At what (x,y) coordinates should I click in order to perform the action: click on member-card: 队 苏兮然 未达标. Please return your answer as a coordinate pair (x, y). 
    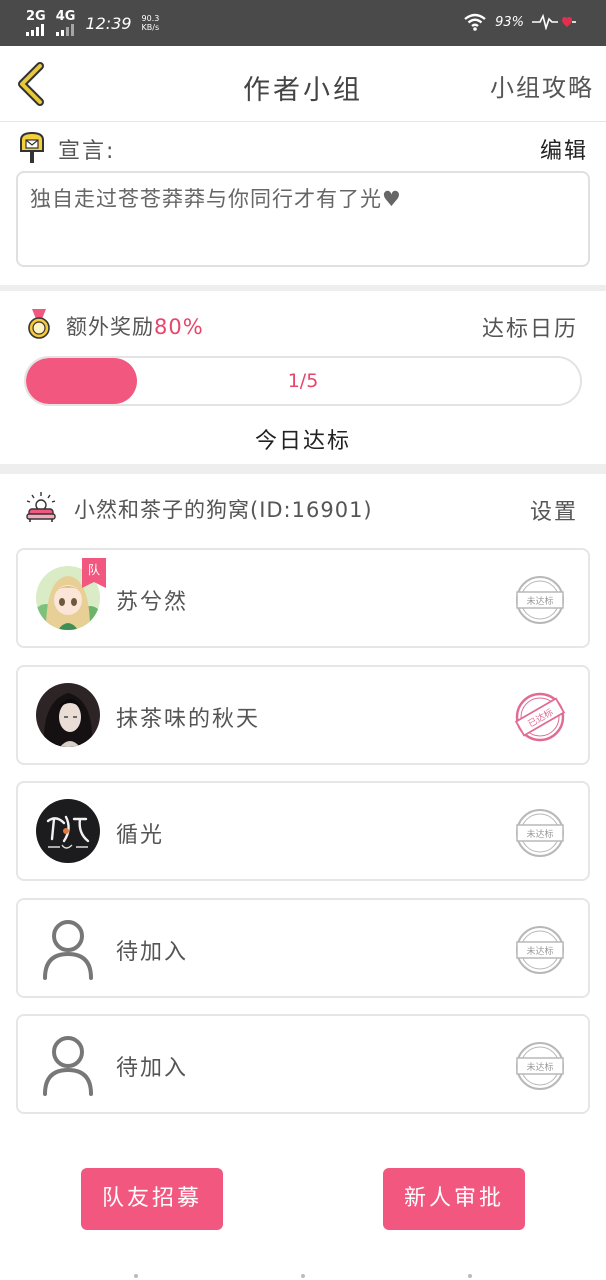
    Looking at the image, I should click on (303, 598).